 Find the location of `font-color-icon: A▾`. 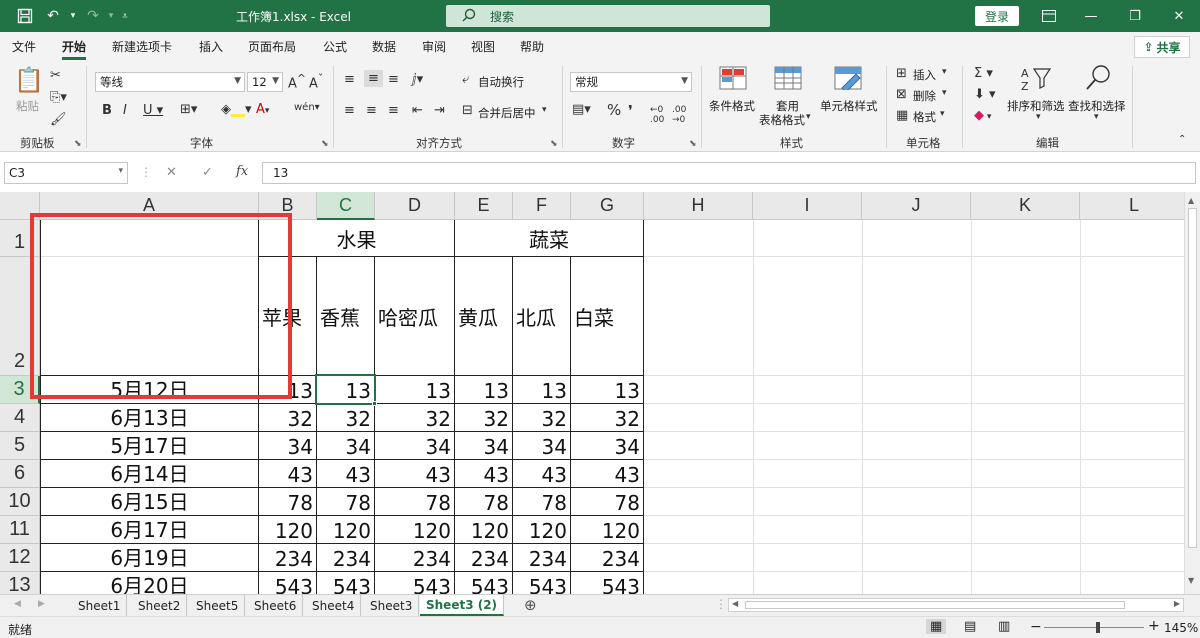

font-color-icon: A▾ is located at coordinates (262, 109).